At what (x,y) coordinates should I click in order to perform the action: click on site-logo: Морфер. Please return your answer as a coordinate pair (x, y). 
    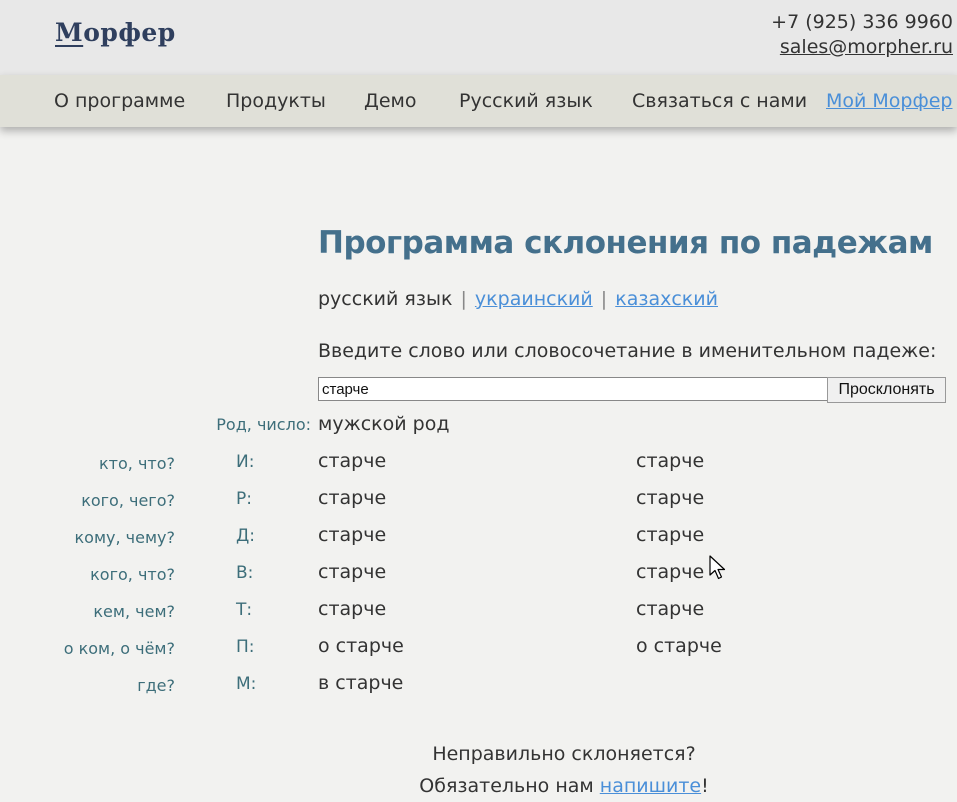
    Looking at the image, I should click on (115, 32).